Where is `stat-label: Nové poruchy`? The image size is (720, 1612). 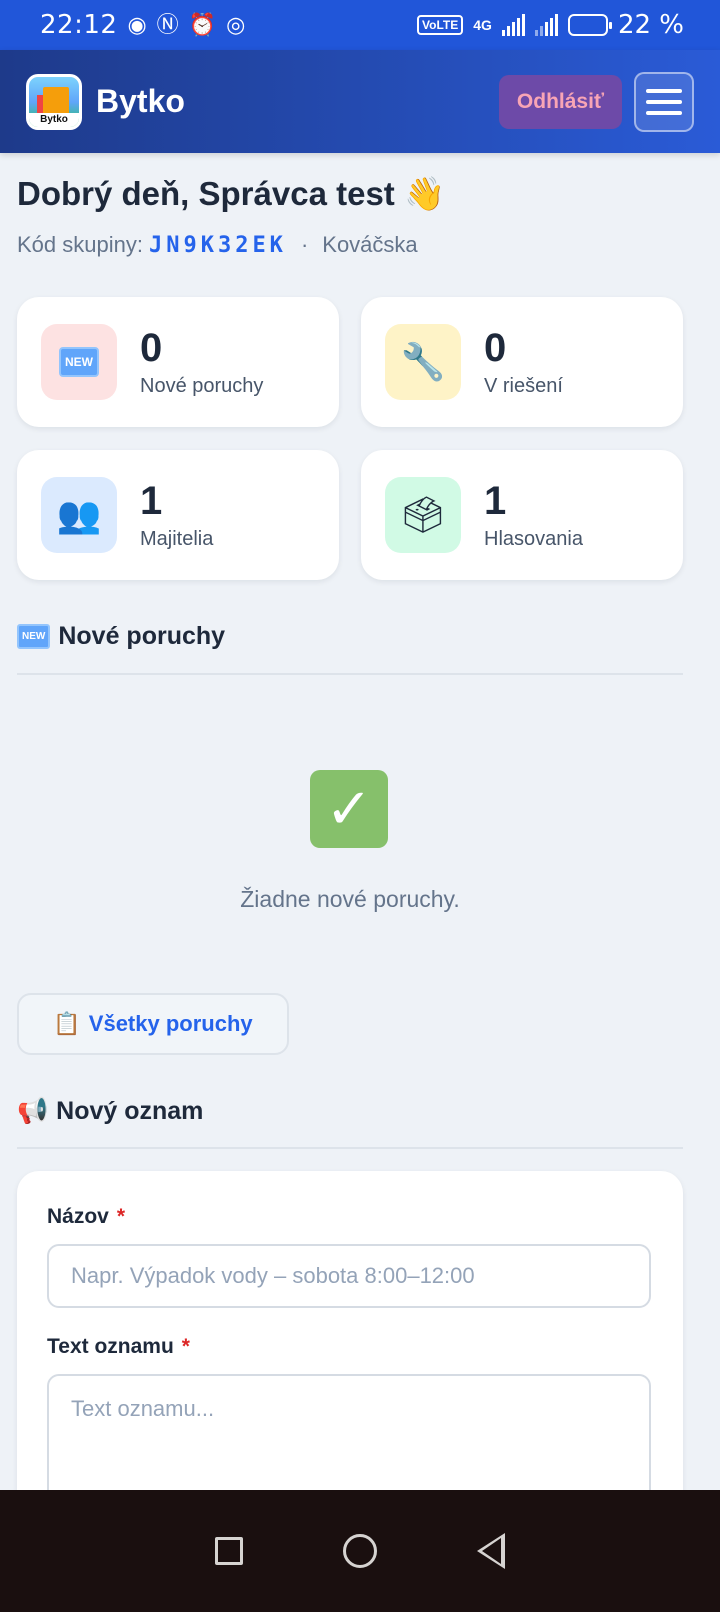
stat-label: Nové poruchy is located at coordinates (202, 385).